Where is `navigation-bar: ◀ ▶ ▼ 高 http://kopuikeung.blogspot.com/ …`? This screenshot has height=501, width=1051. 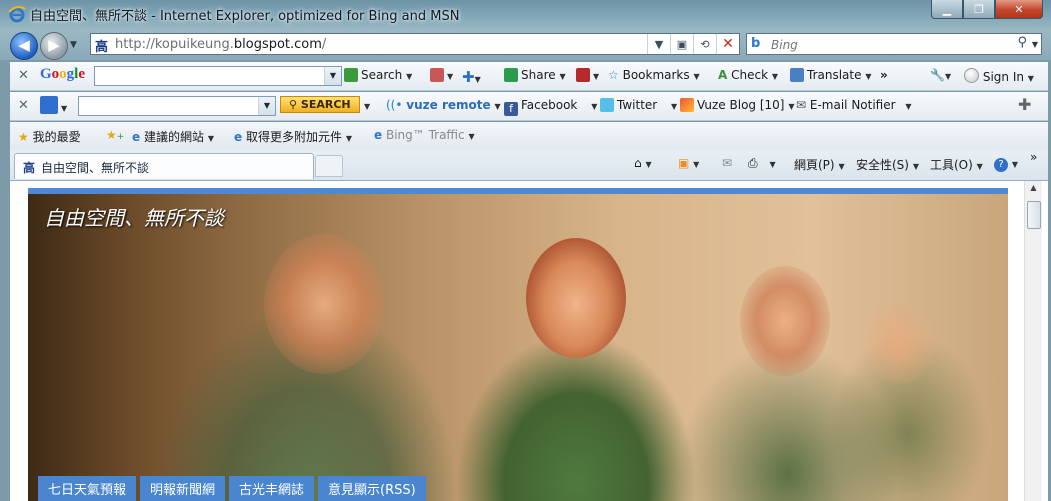
navigation-bar: ◀ ▶ ▼ 高 http://kopuikeung.blogspot.com/ … is located at coordinates (525, 45).